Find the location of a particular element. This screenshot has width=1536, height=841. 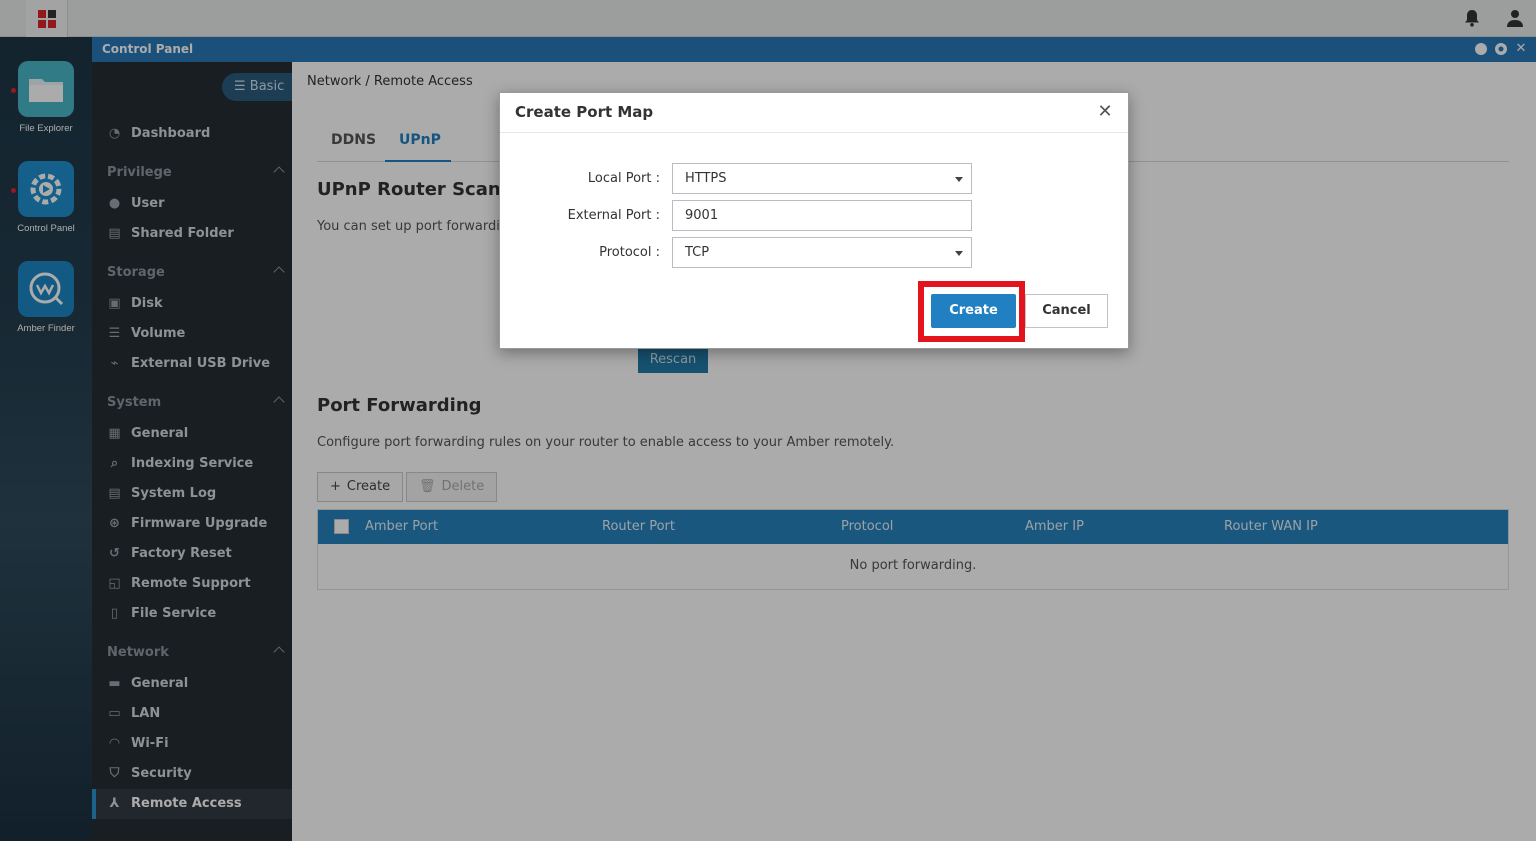

local-port-select: HTTPS is located at coordinates (822, 178).